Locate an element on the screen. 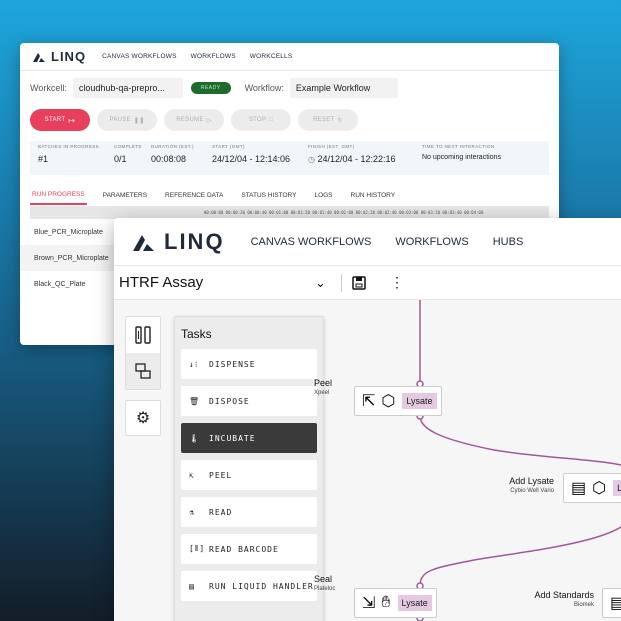  reset-label: RESET is located at coordinates (324, 120).